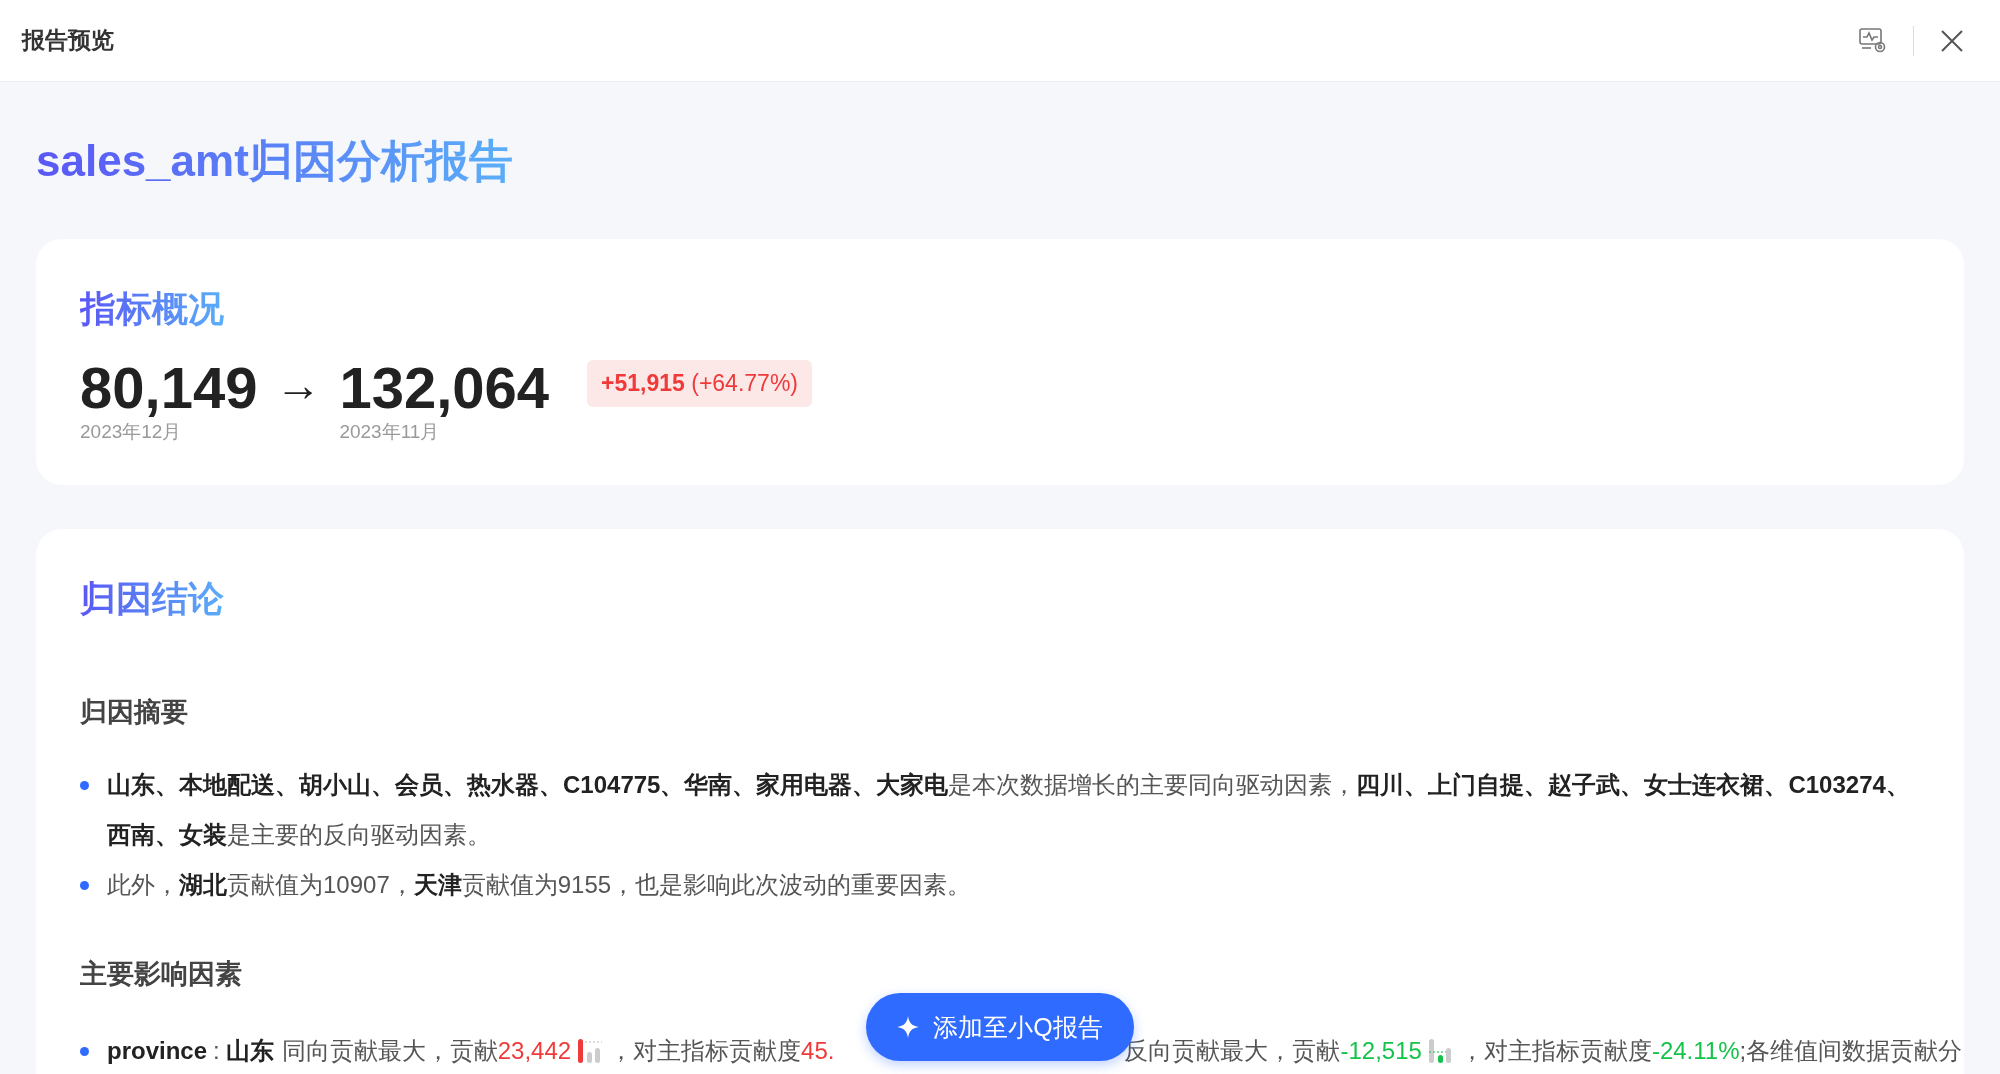  I want to click on monitor-gear-icon, so click(1873, 40).